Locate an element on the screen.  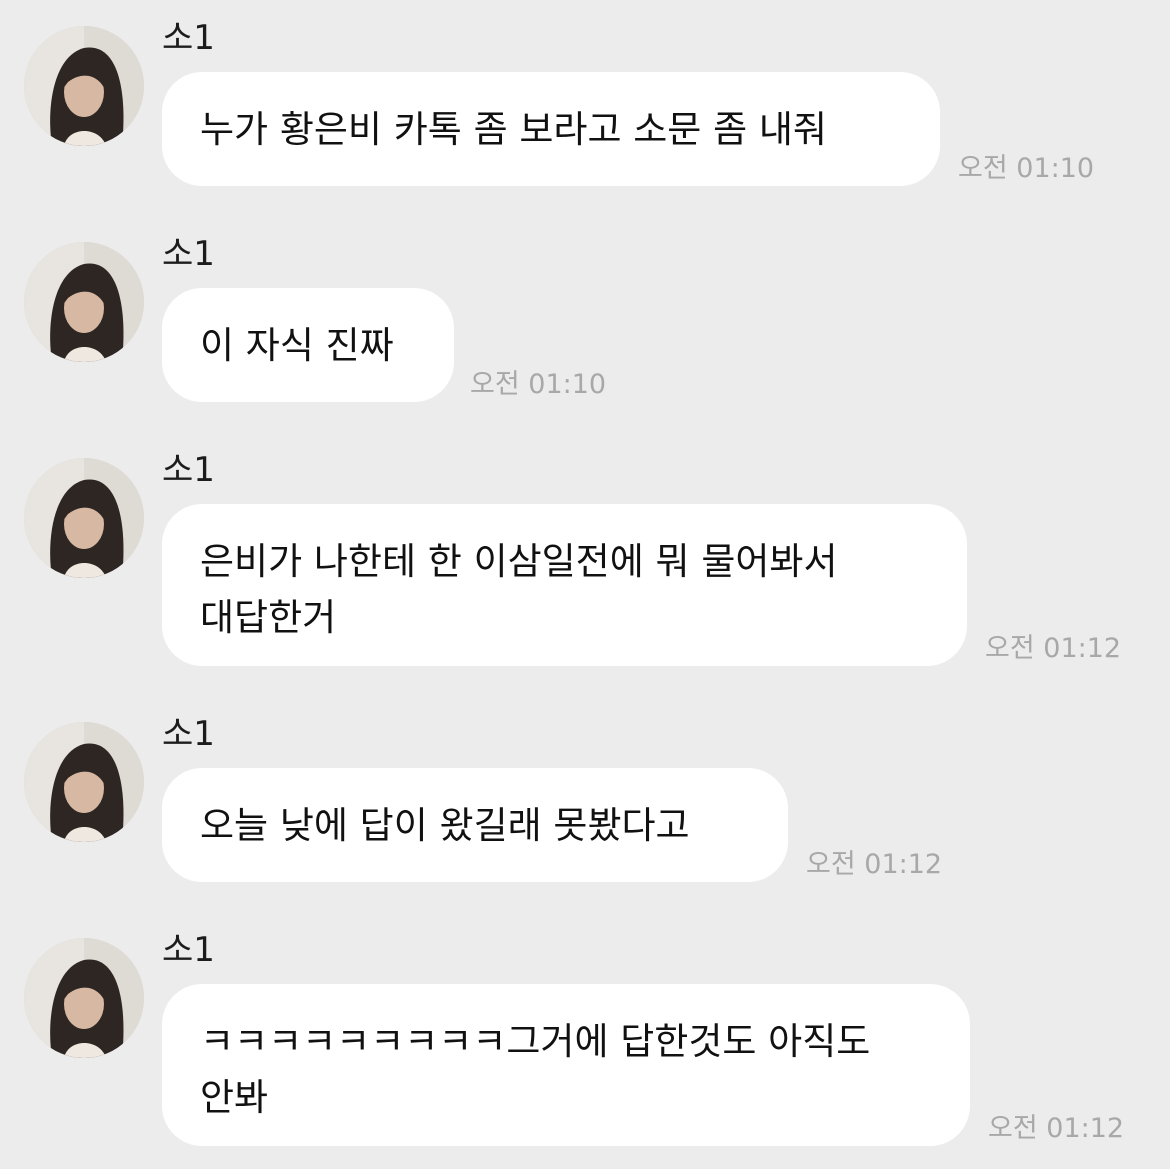
message-bubble: 오늘 낮에 답이 왔길래 못봤다고 is located at coordinates (475, 825).